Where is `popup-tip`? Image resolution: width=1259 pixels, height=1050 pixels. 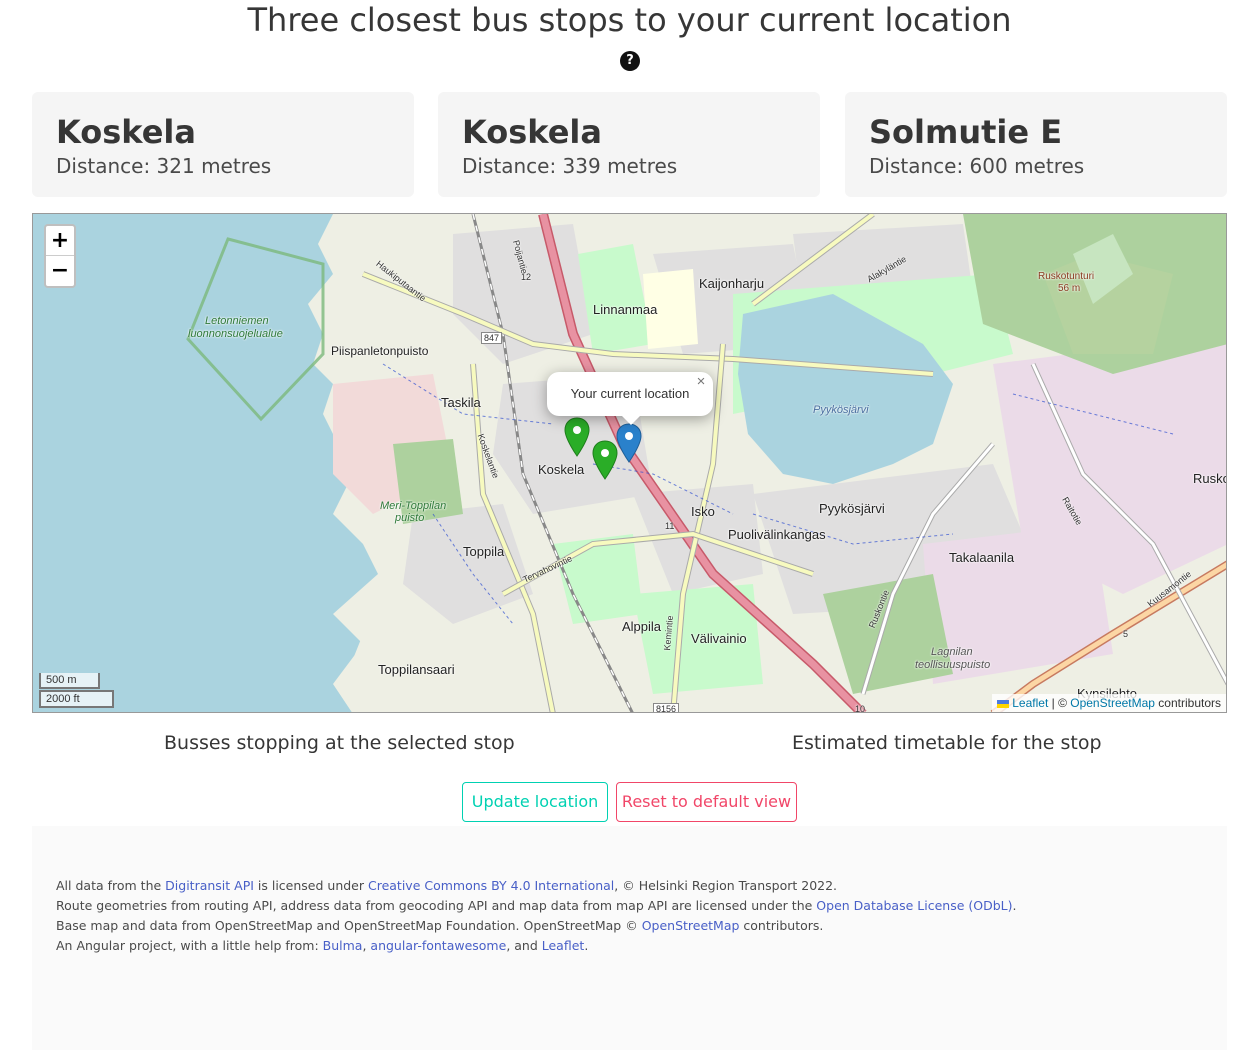 popup-tip is located at coordinates (631, 420).